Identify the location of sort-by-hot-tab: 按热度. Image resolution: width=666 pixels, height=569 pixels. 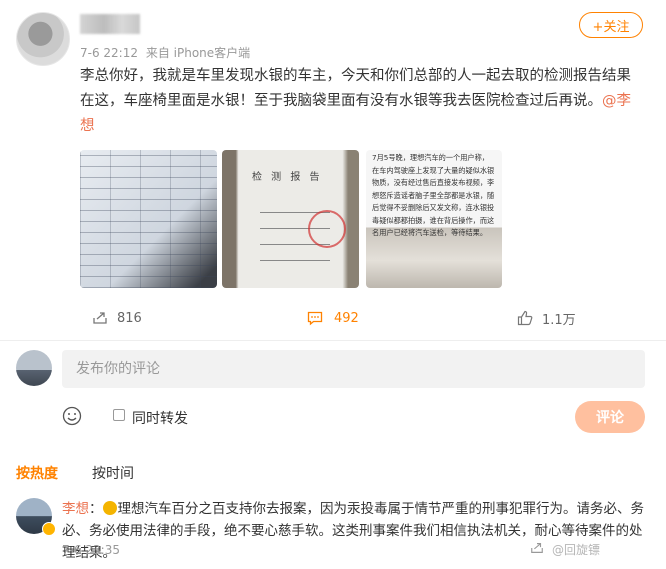
(37, 473).